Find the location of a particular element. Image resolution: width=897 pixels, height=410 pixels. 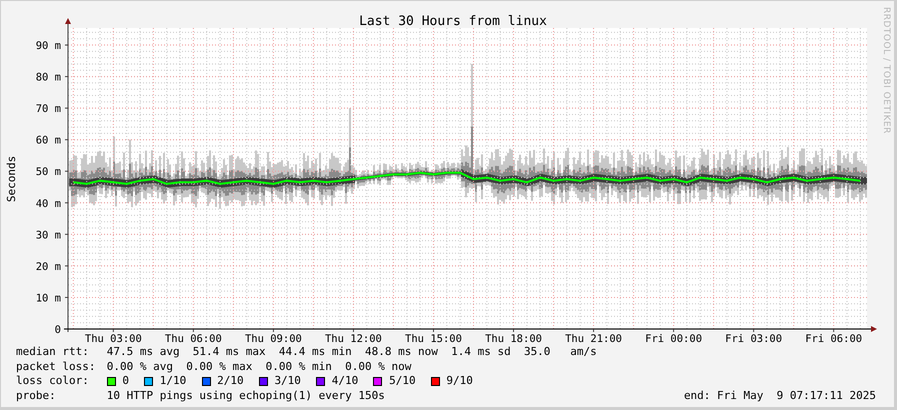

tick-label: Thu 06:00 is located at coordinates (193, 338).